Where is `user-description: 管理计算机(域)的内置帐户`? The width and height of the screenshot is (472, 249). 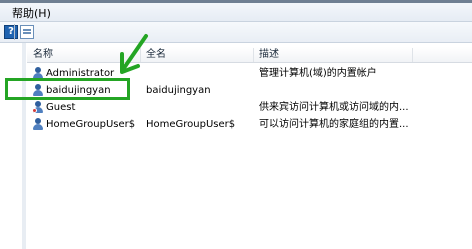
user-description: 管理计算机(域)的内置帐户 is located at coordinates (318, 73).